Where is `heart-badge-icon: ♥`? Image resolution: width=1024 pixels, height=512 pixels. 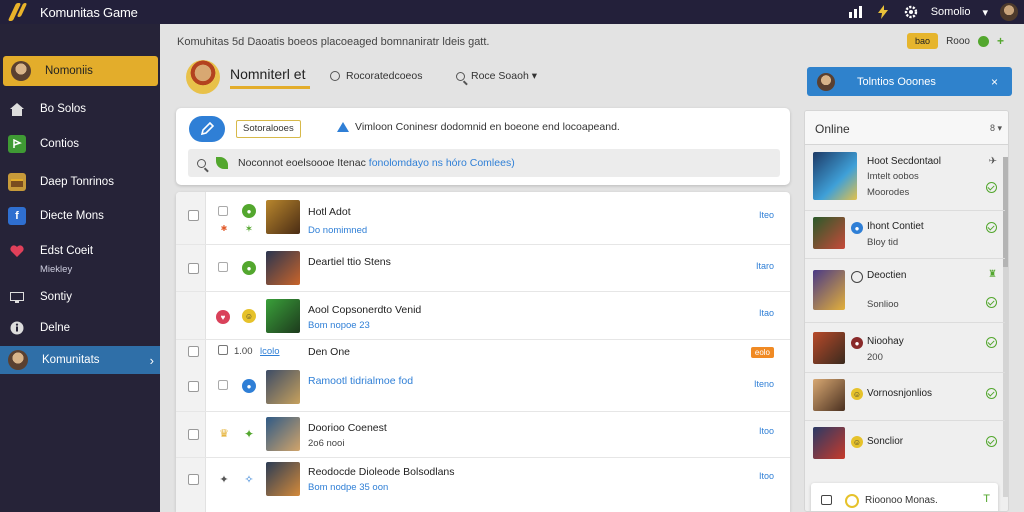 heart-badge-icon: ♥ is located at coordinates (223, 317).